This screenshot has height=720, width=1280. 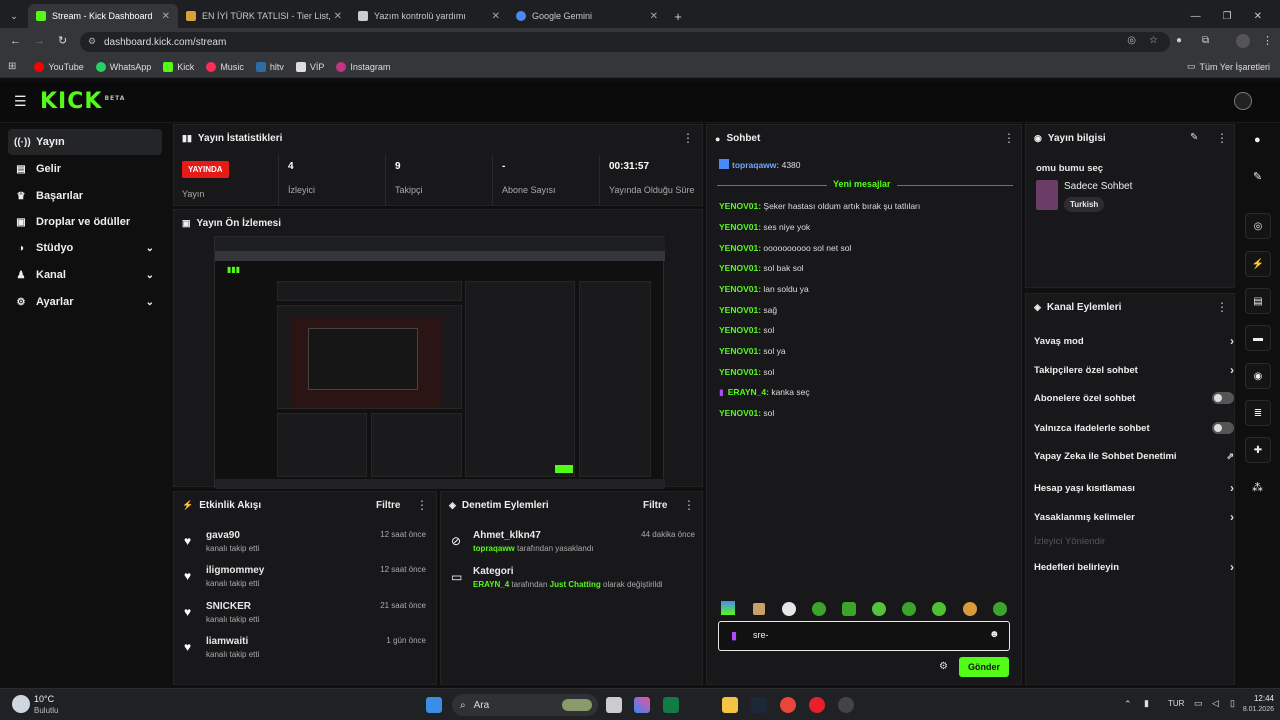 I want to click on network-icon: ▭, so click(x=1198, y=703).